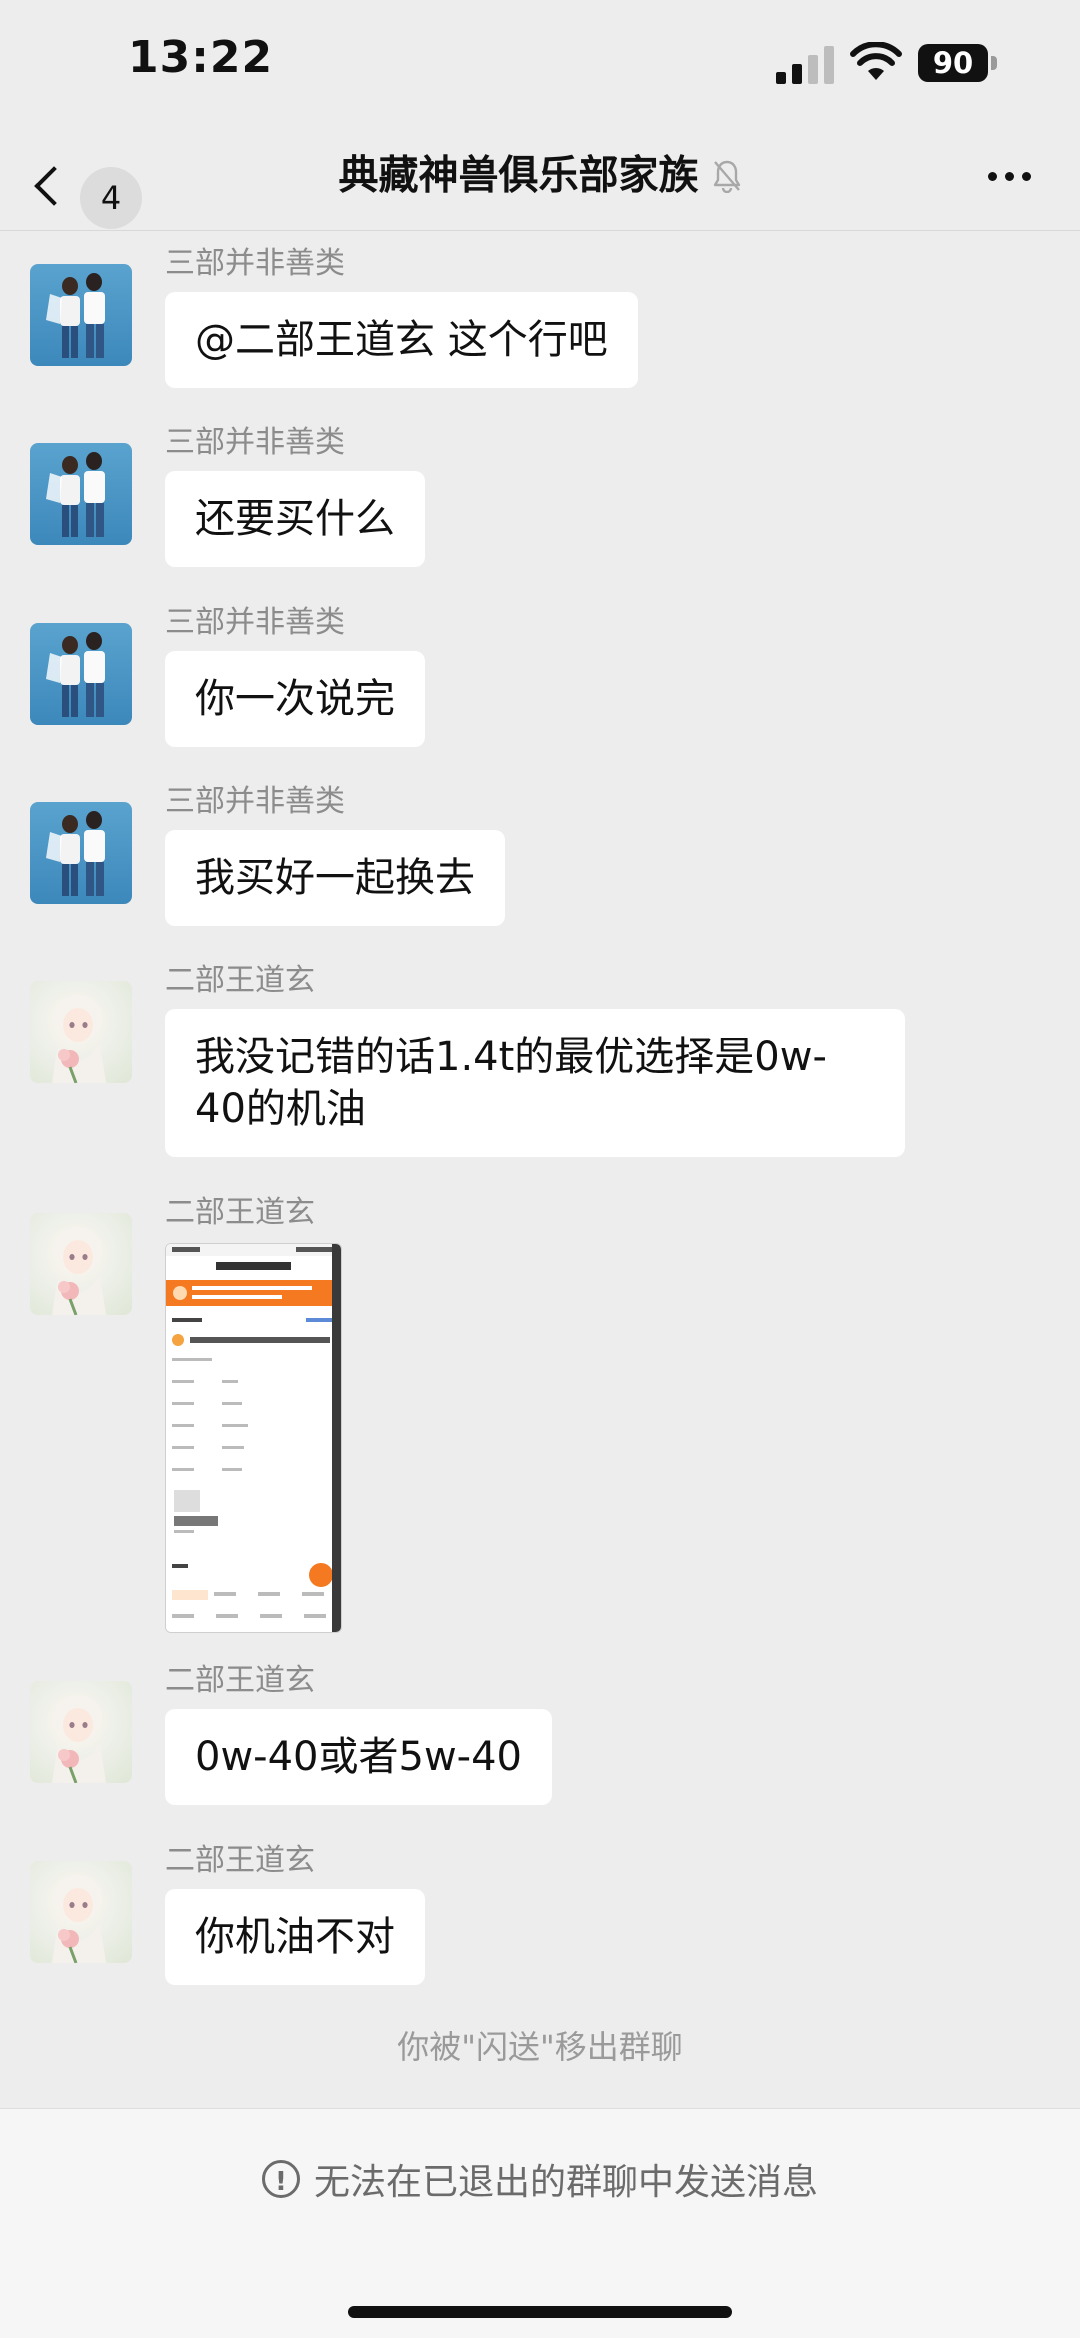 This screenshot has height=2338, width=1080. Describe the element at coordinates (518, 175) in the screenshot. I see `chat-title: 典藏神兽俱乐部家族` at that location.